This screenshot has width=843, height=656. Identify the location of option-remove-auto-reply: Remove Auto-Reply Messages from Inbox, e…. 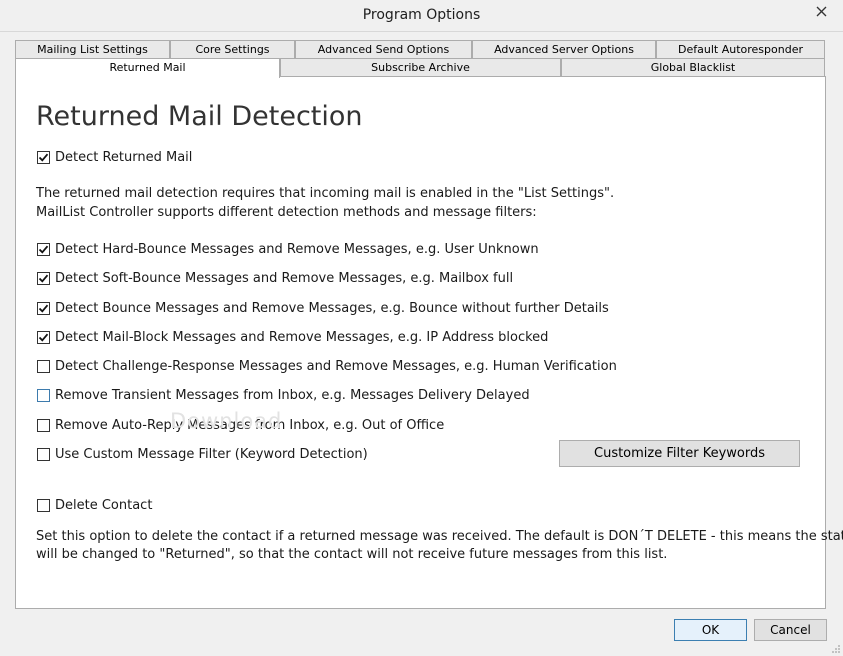
(240, 425).